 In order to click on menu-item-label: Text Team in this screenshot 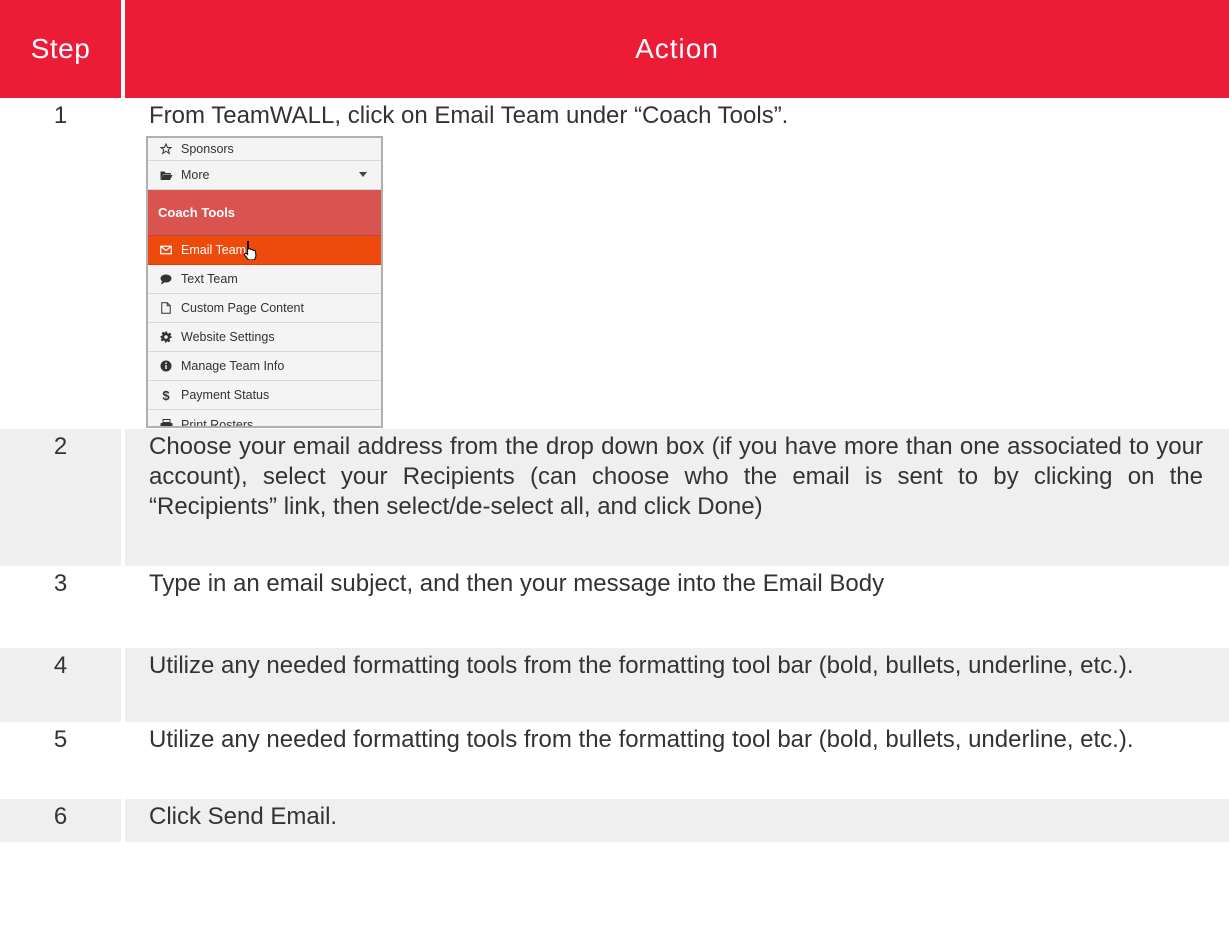, I will do `click(209, 279)`.